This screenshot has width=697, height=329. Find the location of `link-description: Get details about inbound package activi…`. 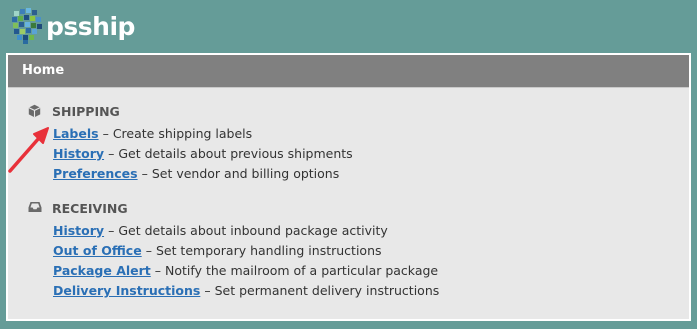

link-description: Get details about inbound package activi… is located at coordinates (253, 230).